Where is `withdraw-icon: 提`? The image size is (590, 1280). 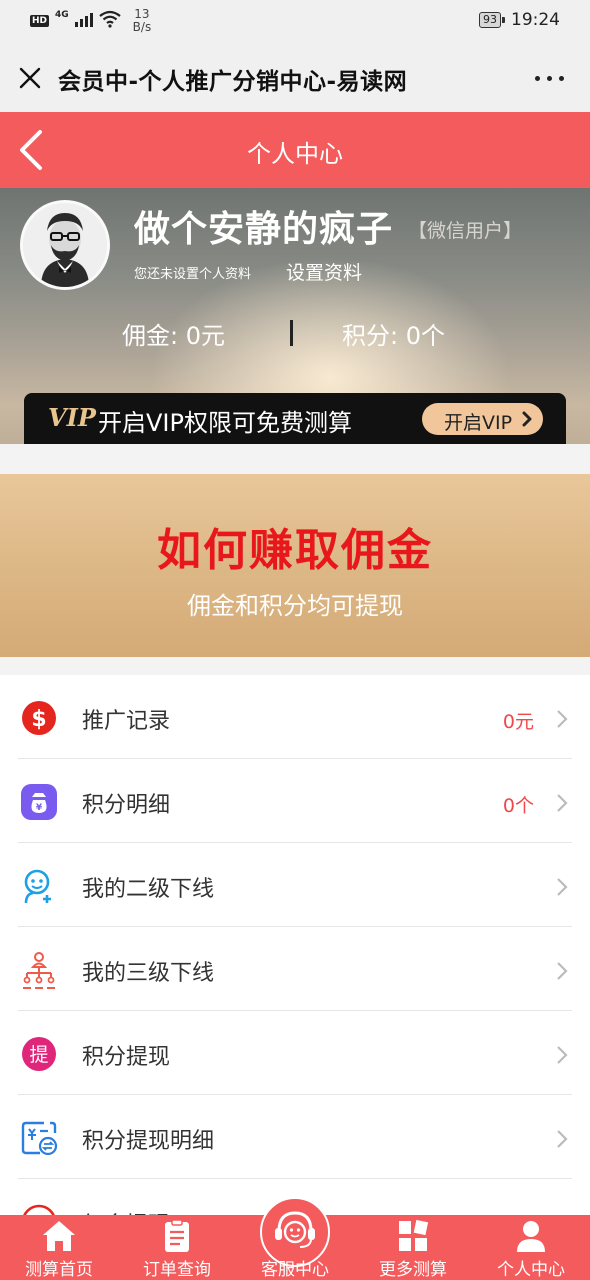 withdraw-icon: 提 is located at coordinates (39, 1054).